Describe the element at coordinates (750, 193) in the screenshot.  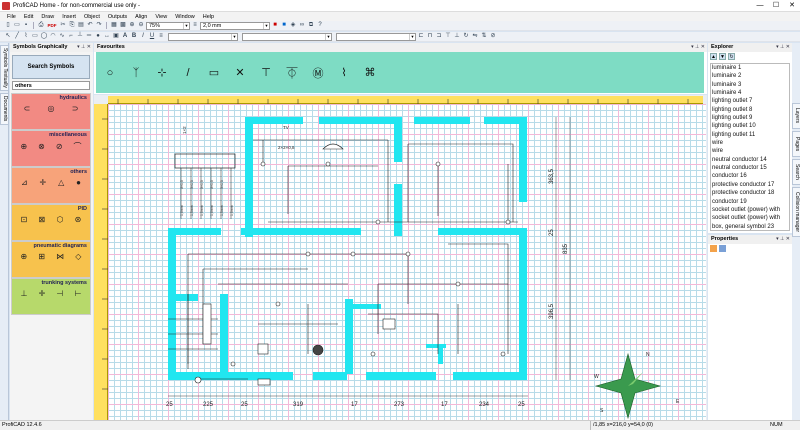
I see `list-item: protective conductor 18` at that location.